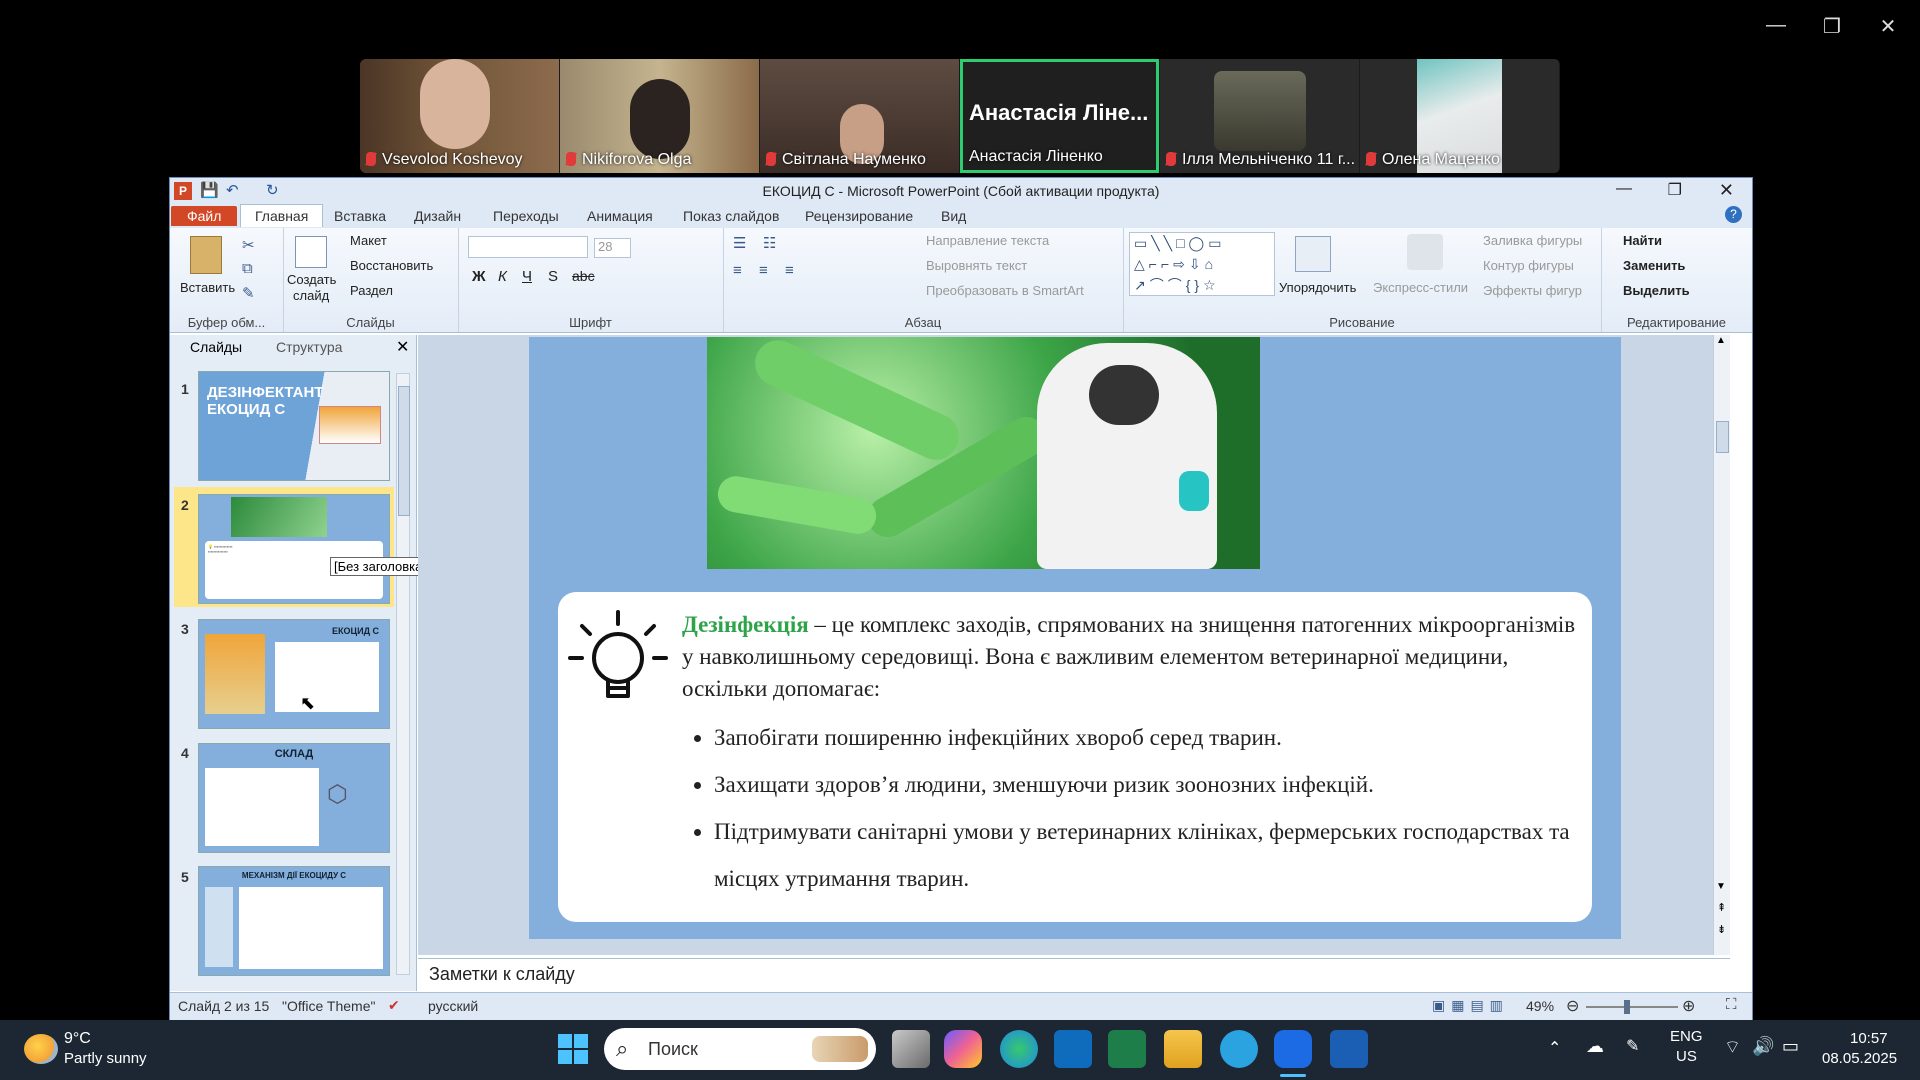 The height and width of the screenshot is (1080, 1920). What do you see at coordinates (1686, 1036) in the screenshot?
I see `language-code: ENG` at bounding box center [1686, 1036].